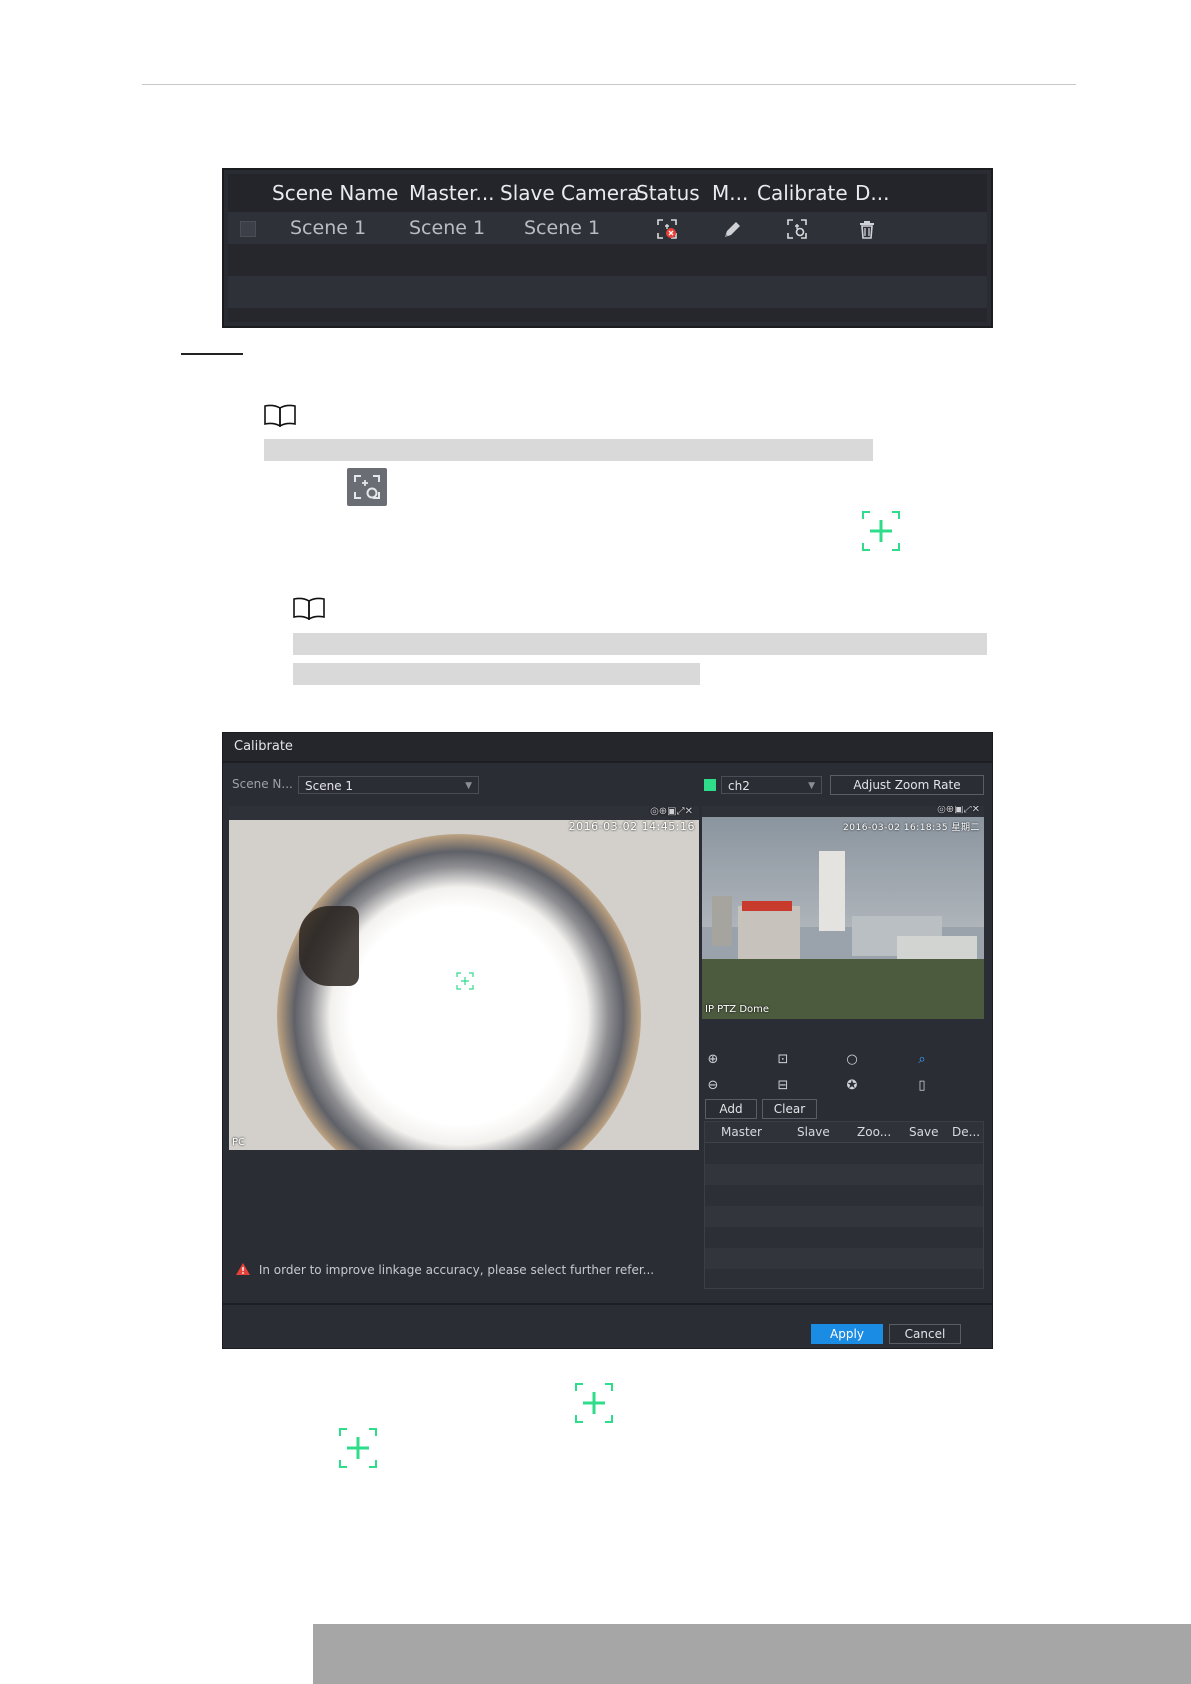  I want to click on slave-channel-osd: IP PTZ Dome, so click(737, 1009).